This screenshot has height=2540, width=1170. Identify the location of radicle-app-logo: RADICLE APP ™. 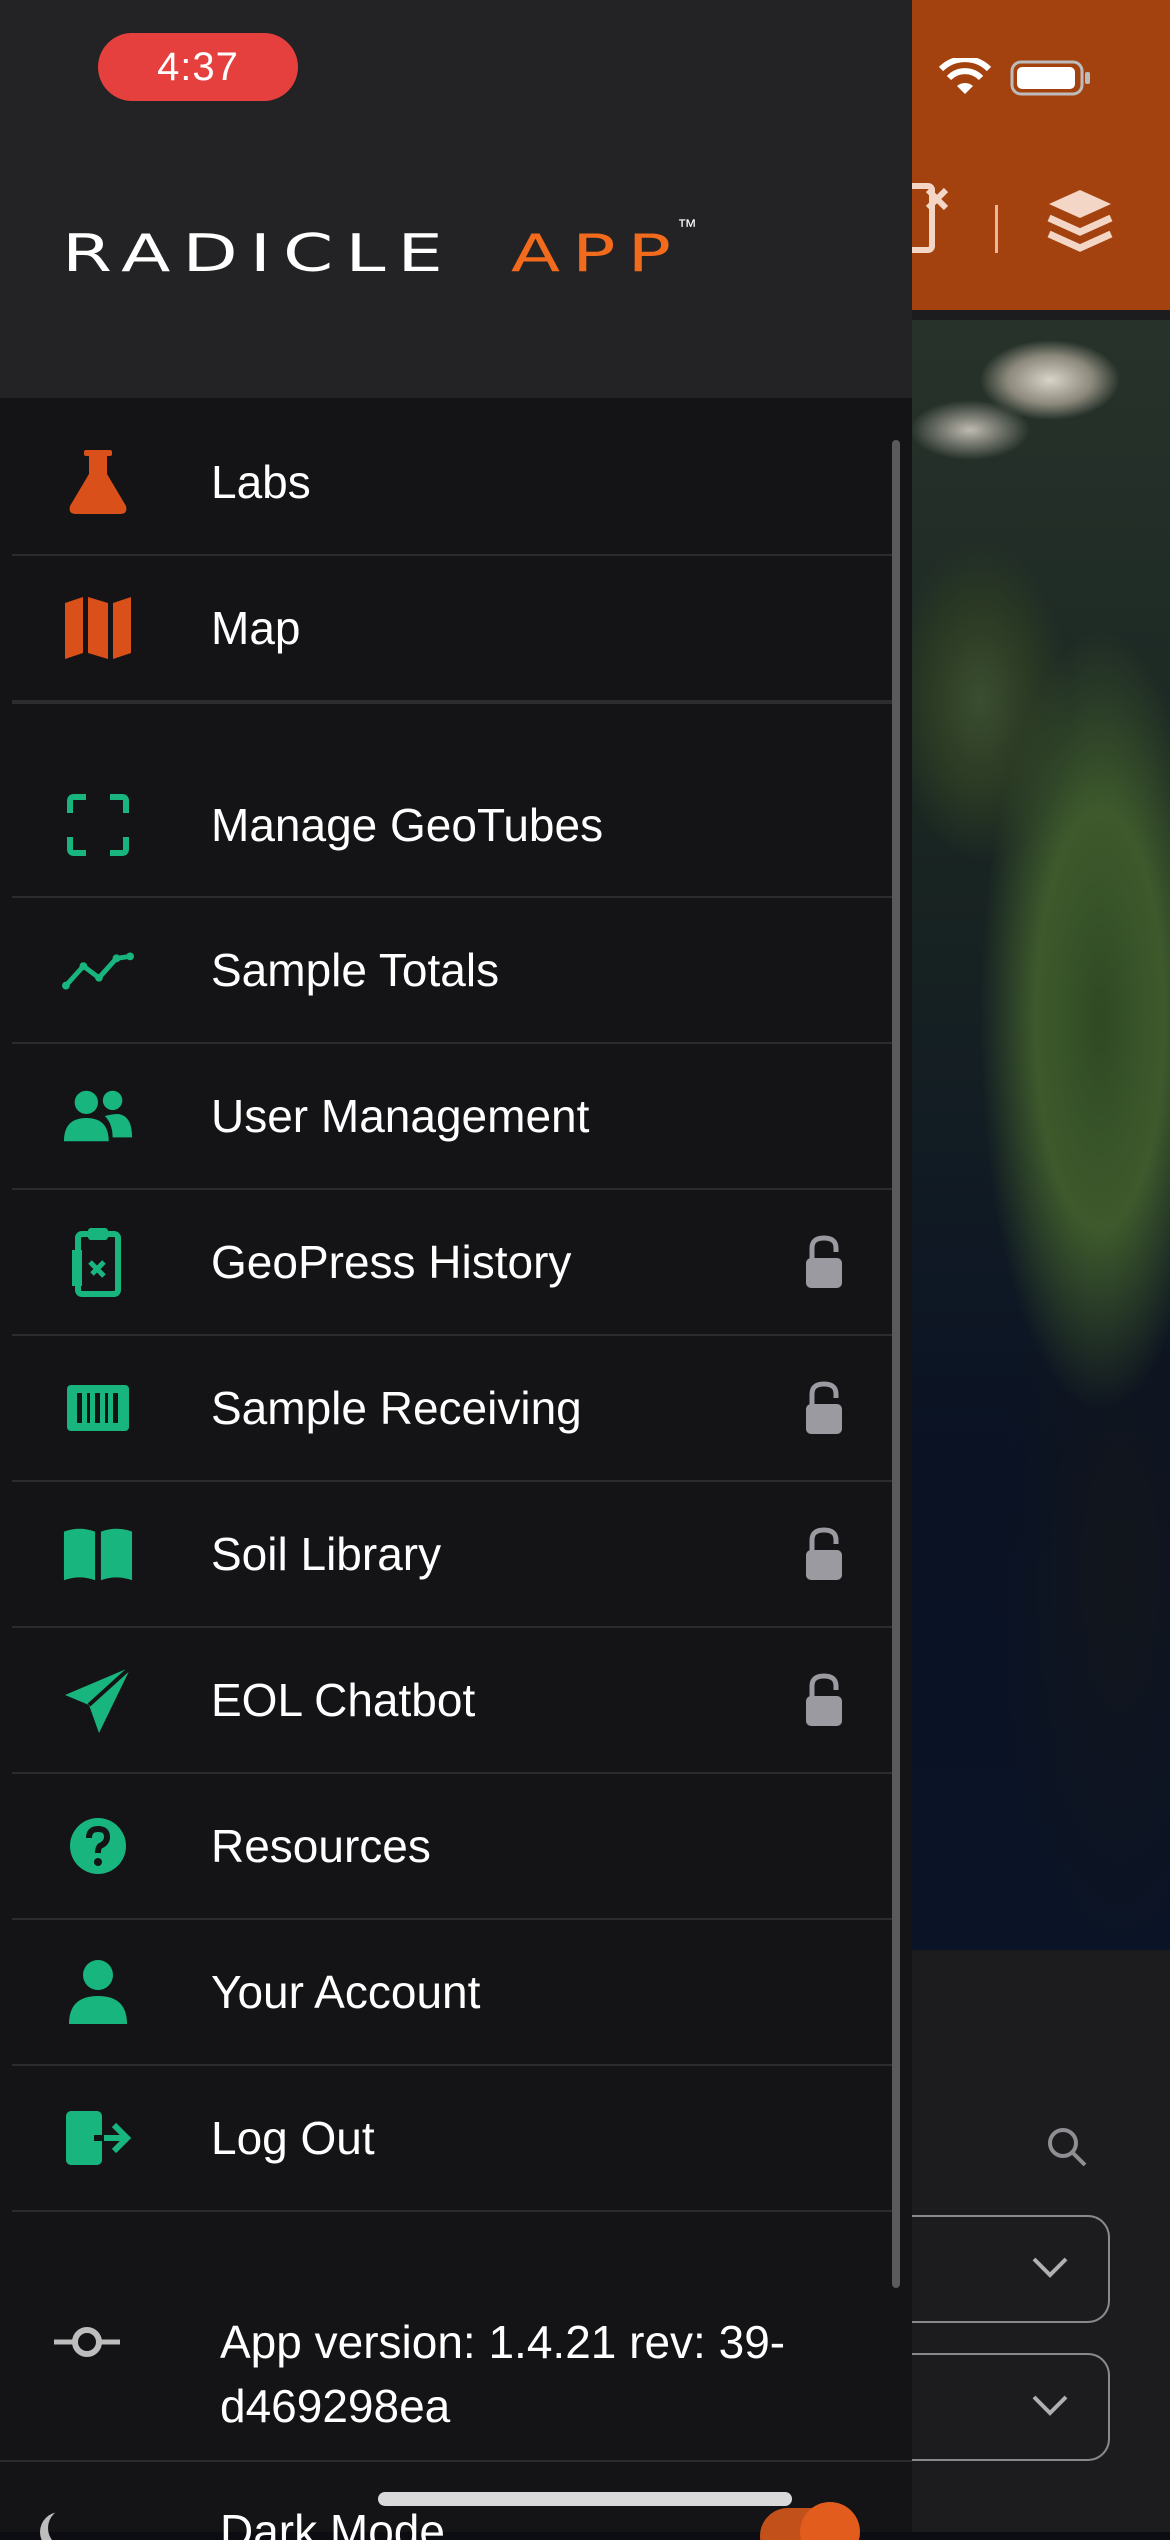
(380, 251).